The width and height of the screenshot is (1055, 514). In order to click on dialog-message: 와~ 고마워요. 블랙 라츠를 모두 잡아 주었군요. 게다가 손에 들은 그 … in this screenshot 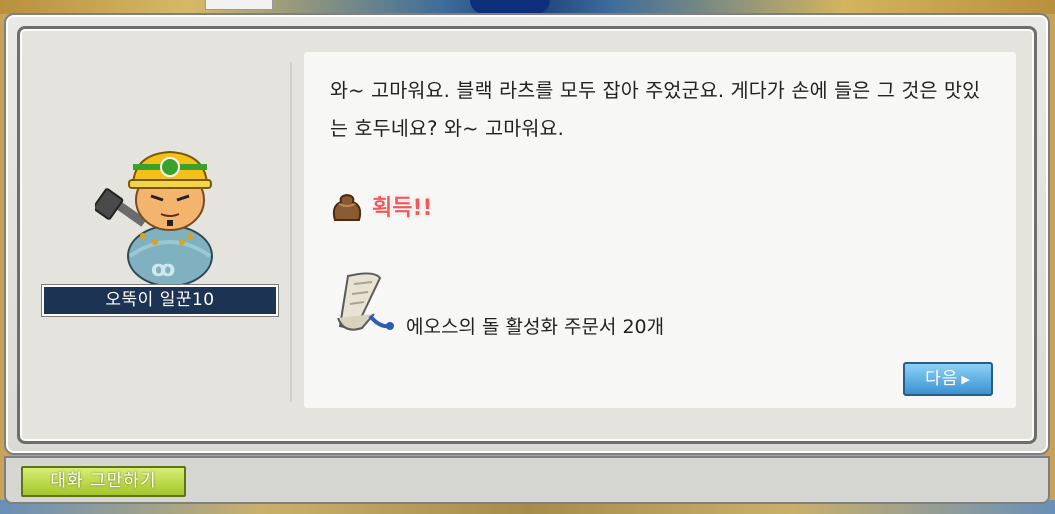, I will do `click(655, 109)`.